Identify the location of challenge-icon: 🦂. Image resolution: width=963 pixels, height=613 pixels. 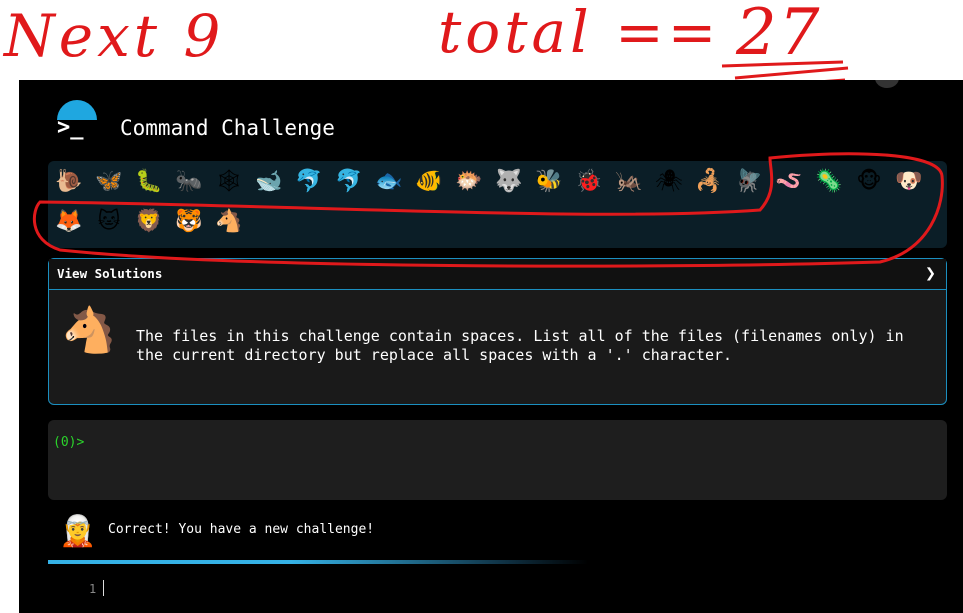
(709, 182).